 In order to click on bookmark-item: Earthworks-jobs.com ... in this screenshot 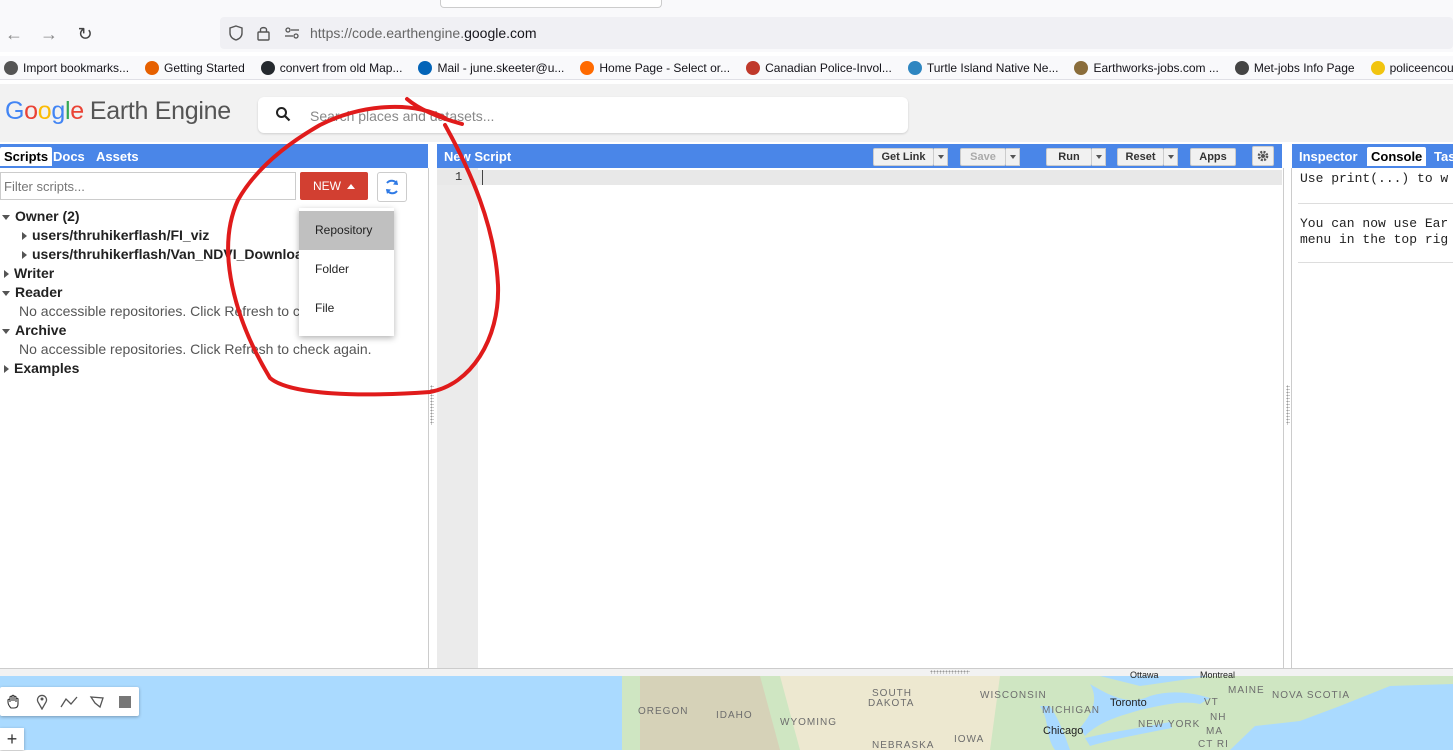, I will do `click(1144, 67)`.